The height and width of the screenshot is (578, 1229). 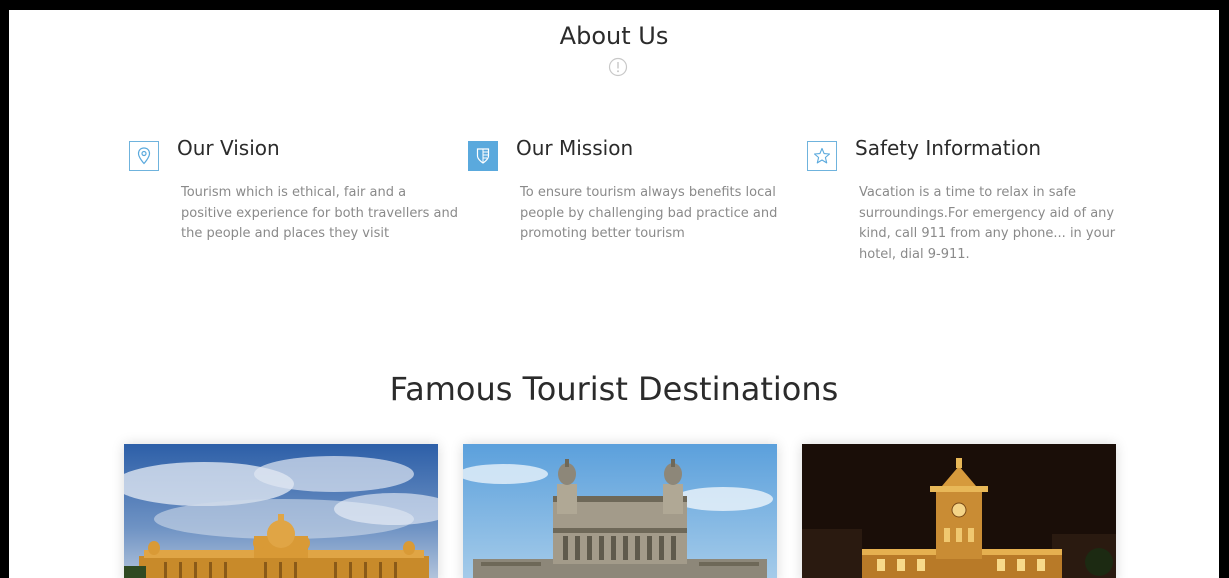 I want to click on feature-title: Our Vision, so click(x=228, y=148).